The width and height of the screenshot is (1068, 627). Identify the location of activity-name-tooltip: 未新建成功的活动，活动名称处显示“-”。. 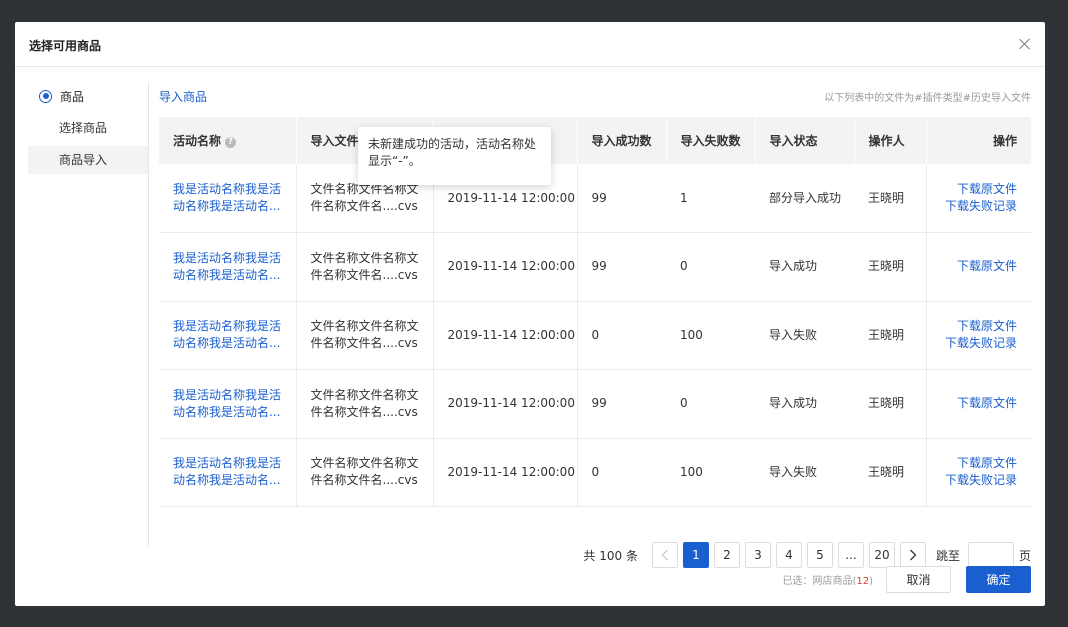
(454, 156).